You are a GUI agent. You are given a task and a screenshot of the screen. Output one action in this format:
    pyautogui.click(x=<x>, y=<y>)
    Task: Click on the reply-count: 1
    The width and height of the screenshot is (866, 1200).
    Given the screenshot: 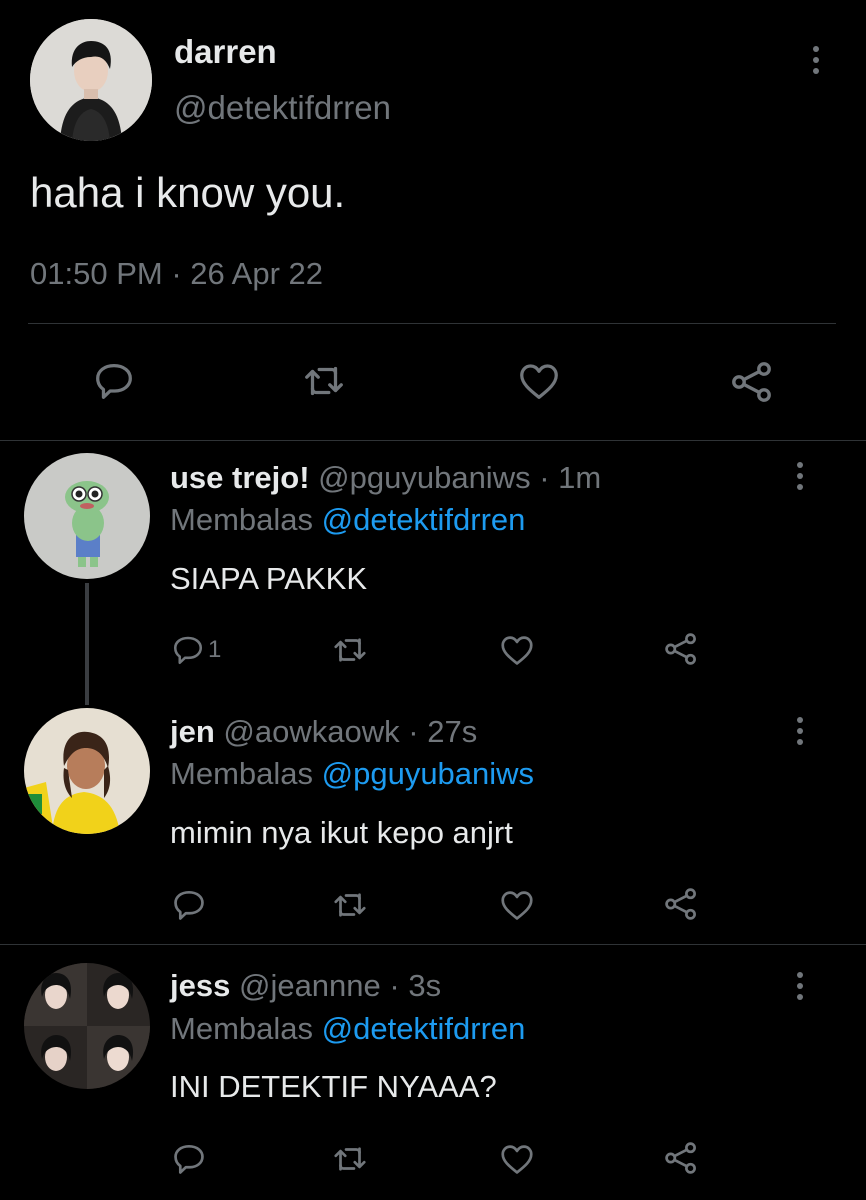 What is the action you would take?
    pyautogui.click(x=215, y=649)
    